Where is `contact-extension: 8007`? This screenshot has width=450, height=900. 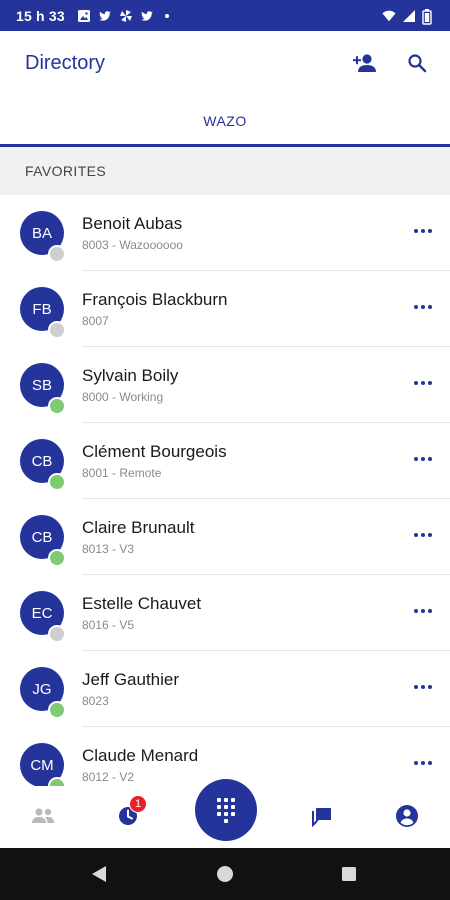 contact-extension: 8007 is located at coordinates (95, 321).